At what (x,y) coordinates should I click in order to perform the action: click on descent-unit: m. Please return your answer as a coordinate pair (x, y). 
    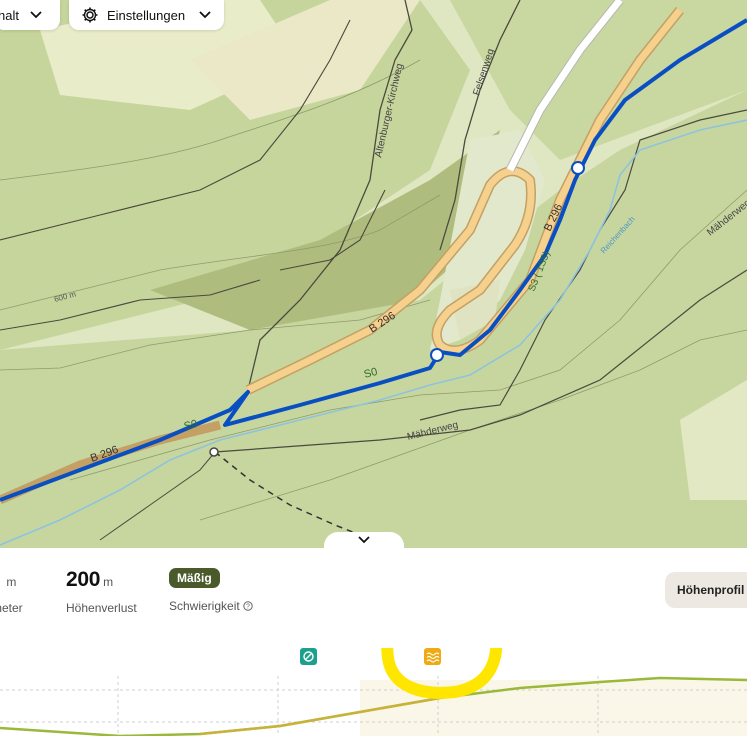
    Looking at the image, I should click on (108, 582).